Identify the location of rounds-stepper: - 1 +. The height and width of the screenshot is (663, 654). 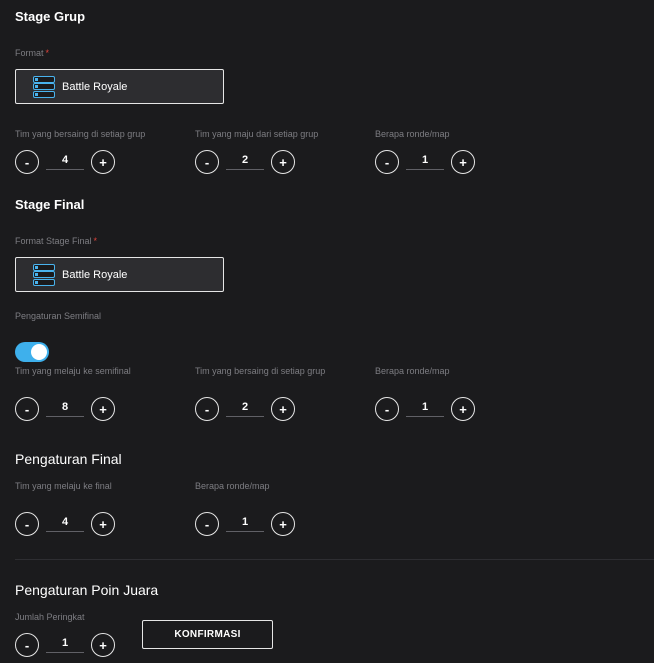
(425, 162).